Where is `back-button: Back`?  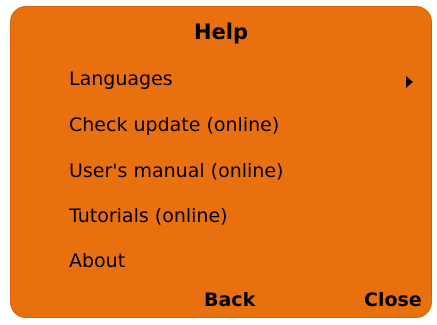
back-button: Back is located at coordinates (229, 300).